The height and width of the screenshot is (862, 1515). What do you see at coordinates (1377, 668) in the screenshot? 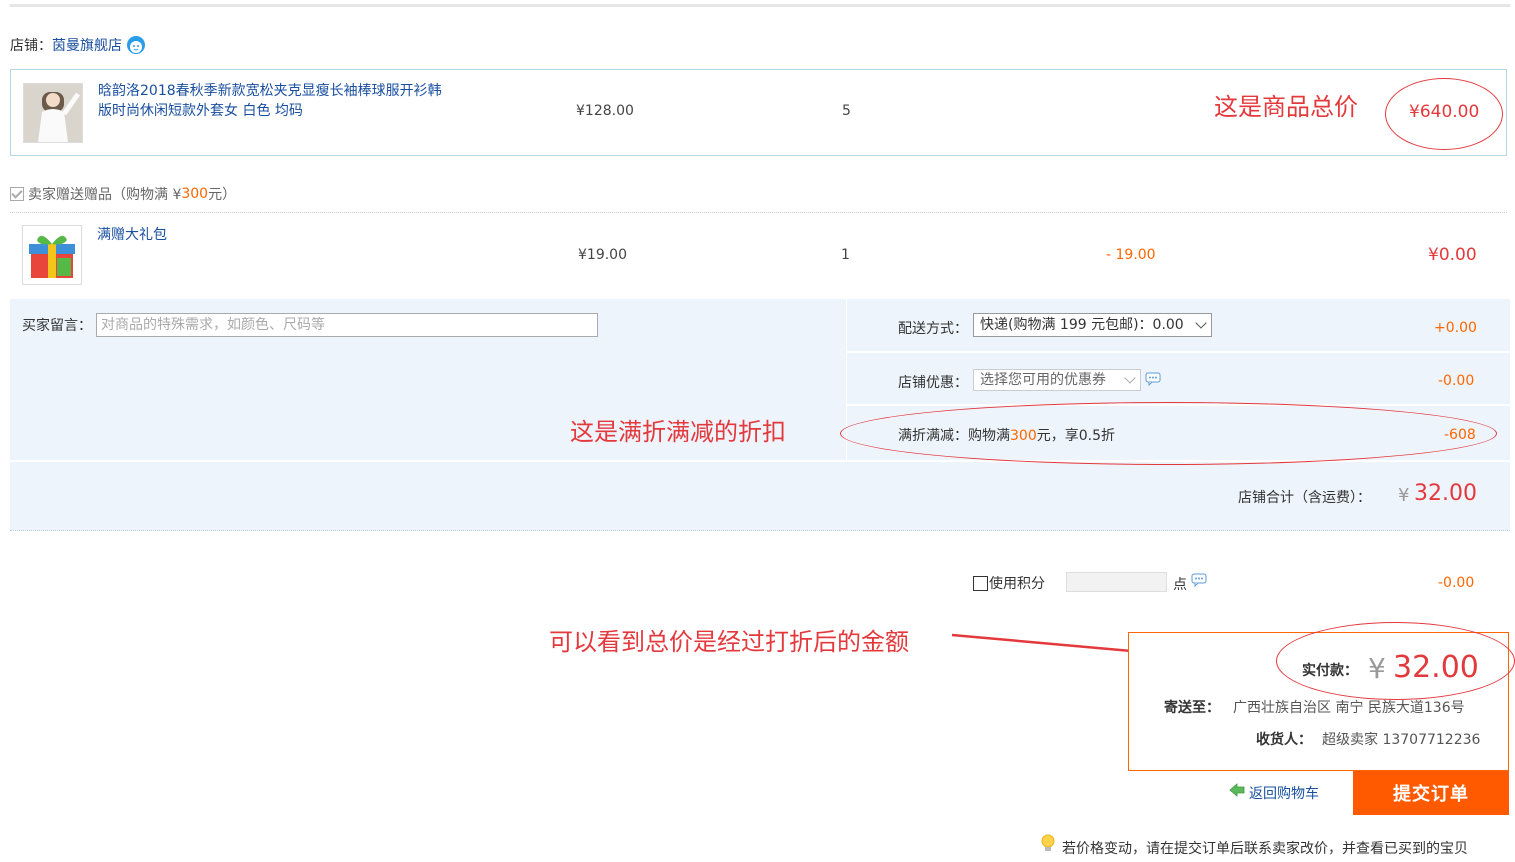
I see `payment-currency: ¥` at bounding box center [1377, 668].